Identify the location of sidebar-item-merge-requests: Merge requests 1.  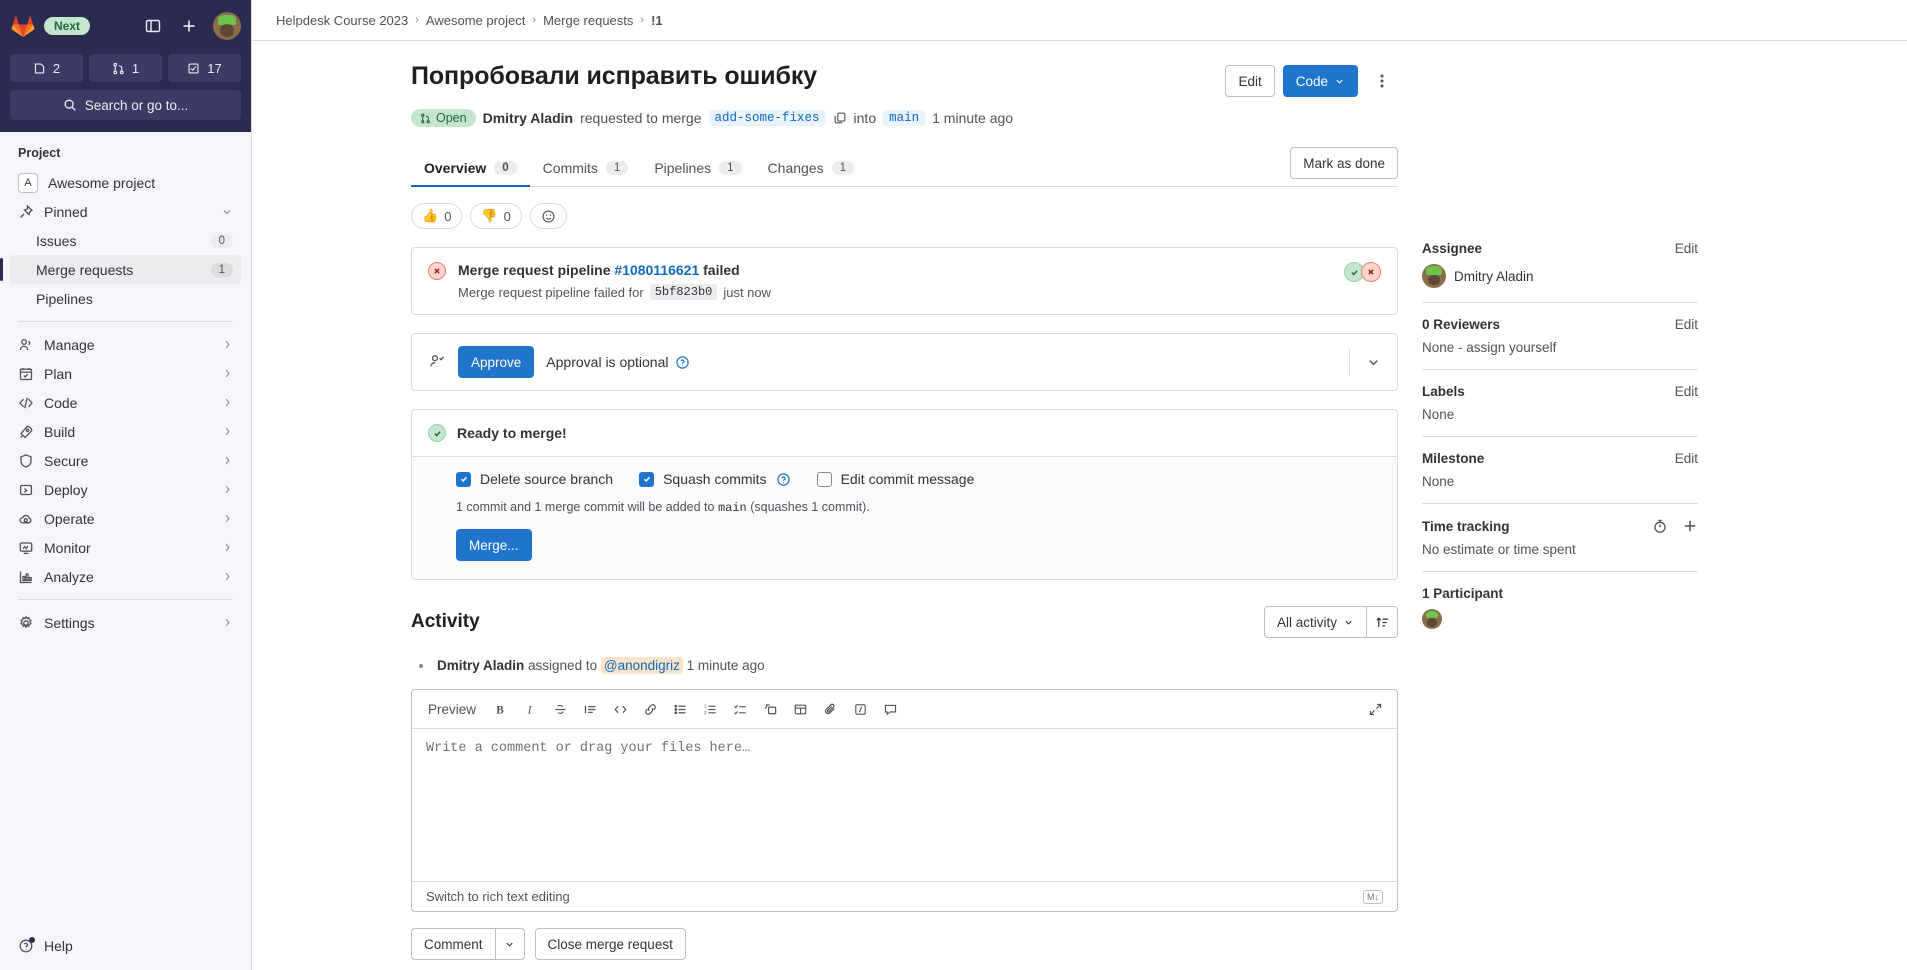
(120, 269).